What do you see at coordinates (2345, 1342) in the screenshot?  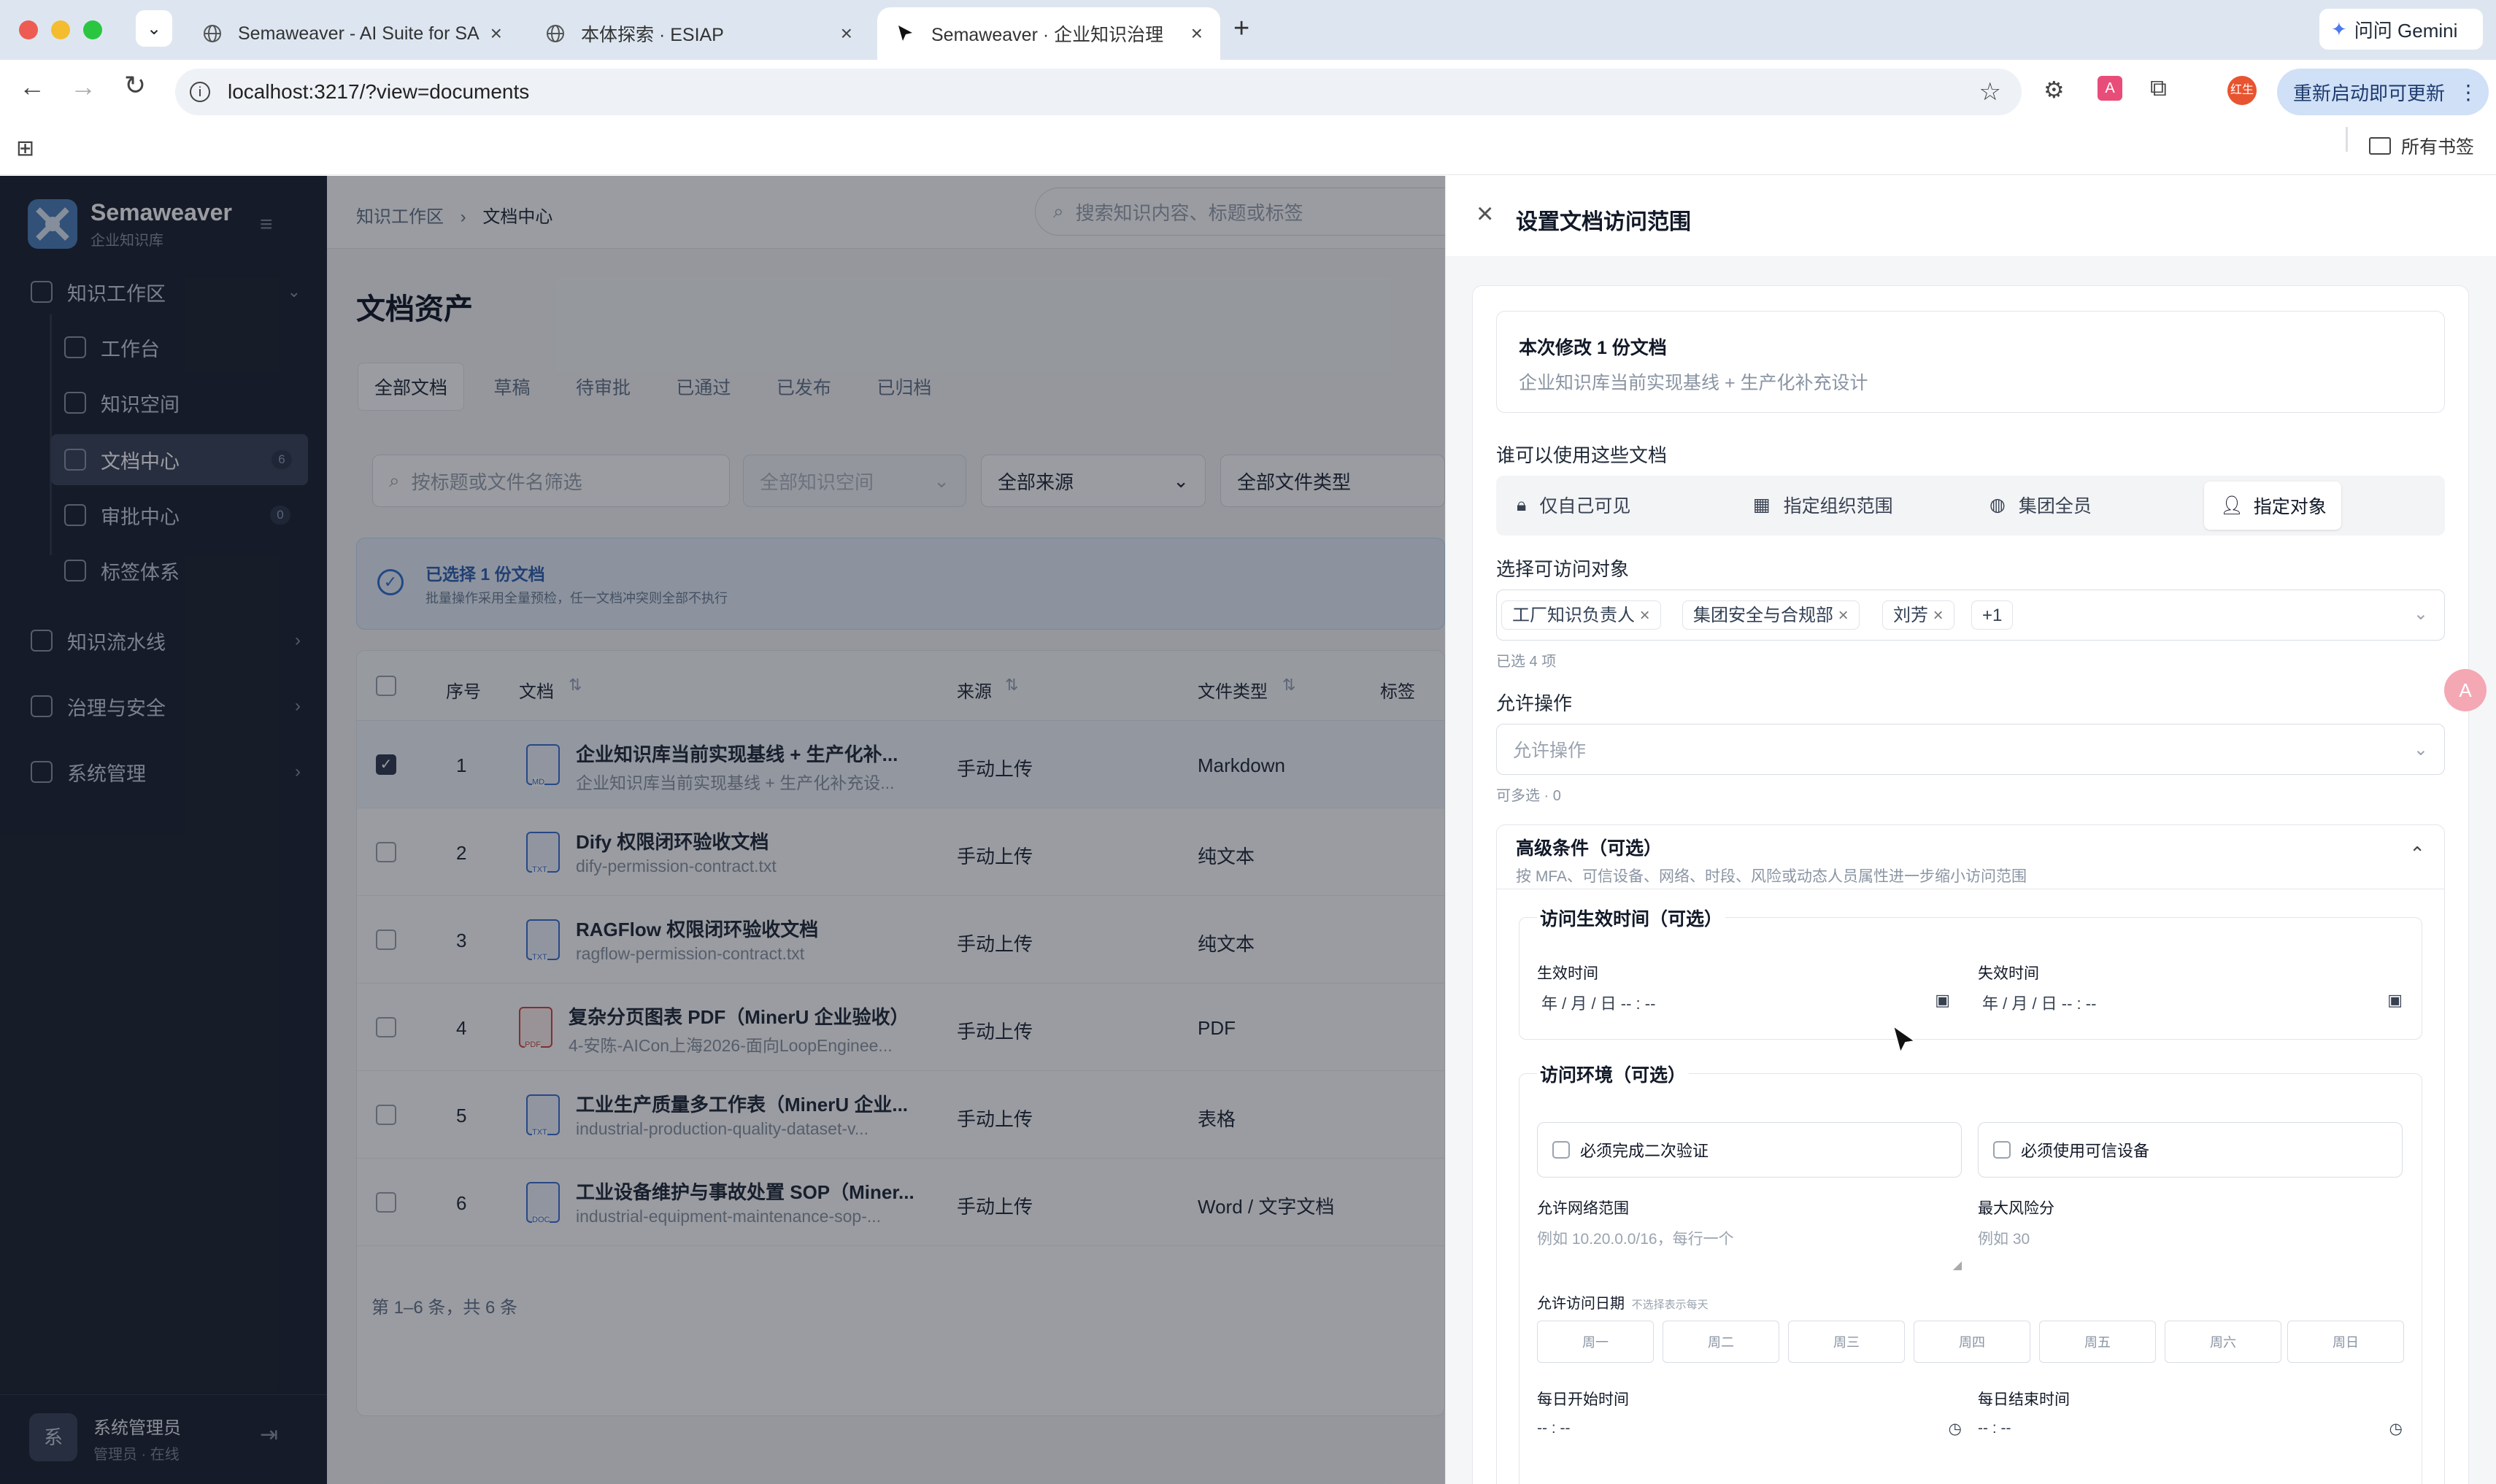 I see `day-button-sun: 周日` at bounding box center [2345, 1342].